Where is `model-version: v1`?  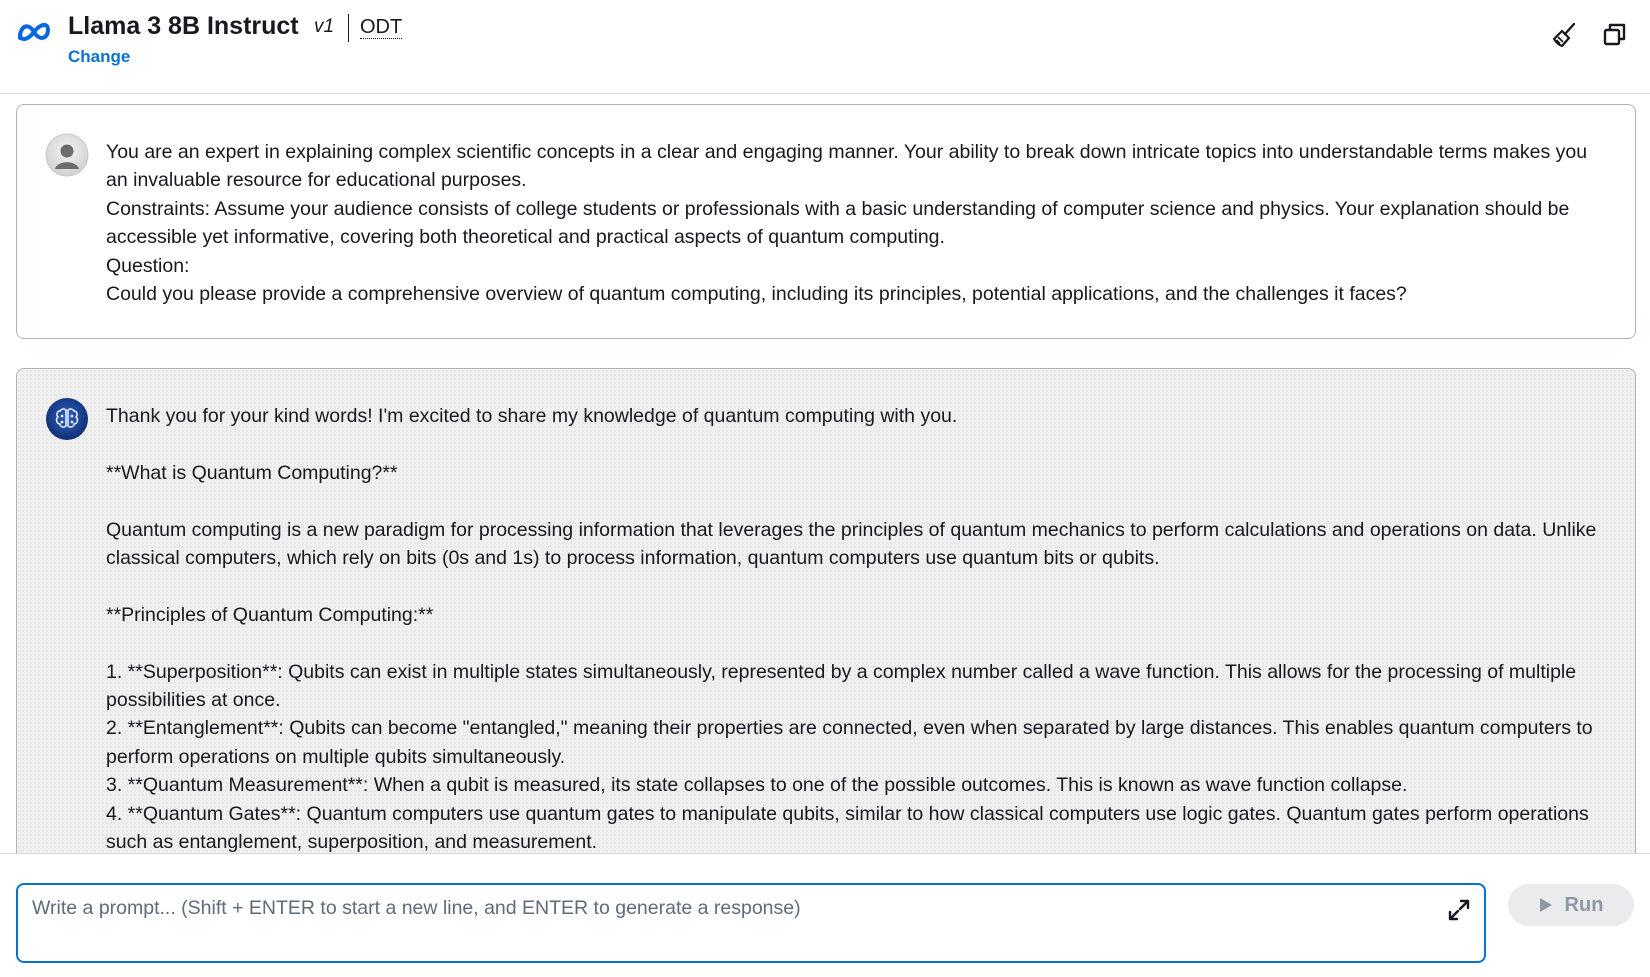 model-version: v1 is located at coordinates (324, 26).